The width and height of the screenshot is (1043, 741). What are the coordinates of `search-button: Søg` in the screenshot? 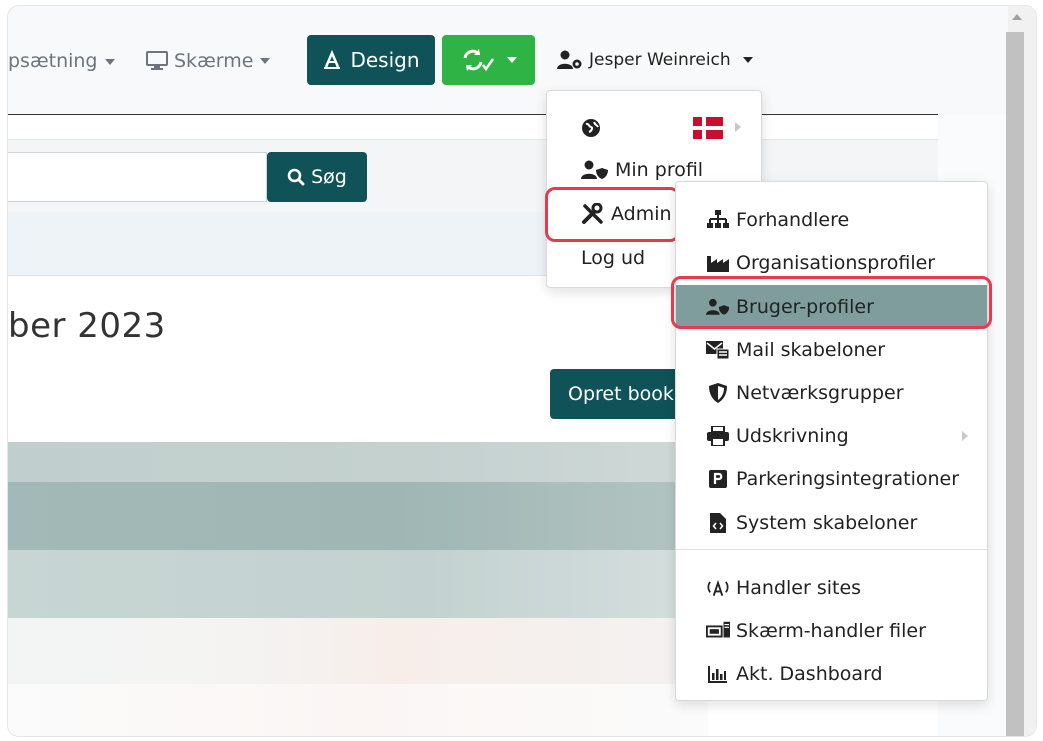 It's located at (317, 177).